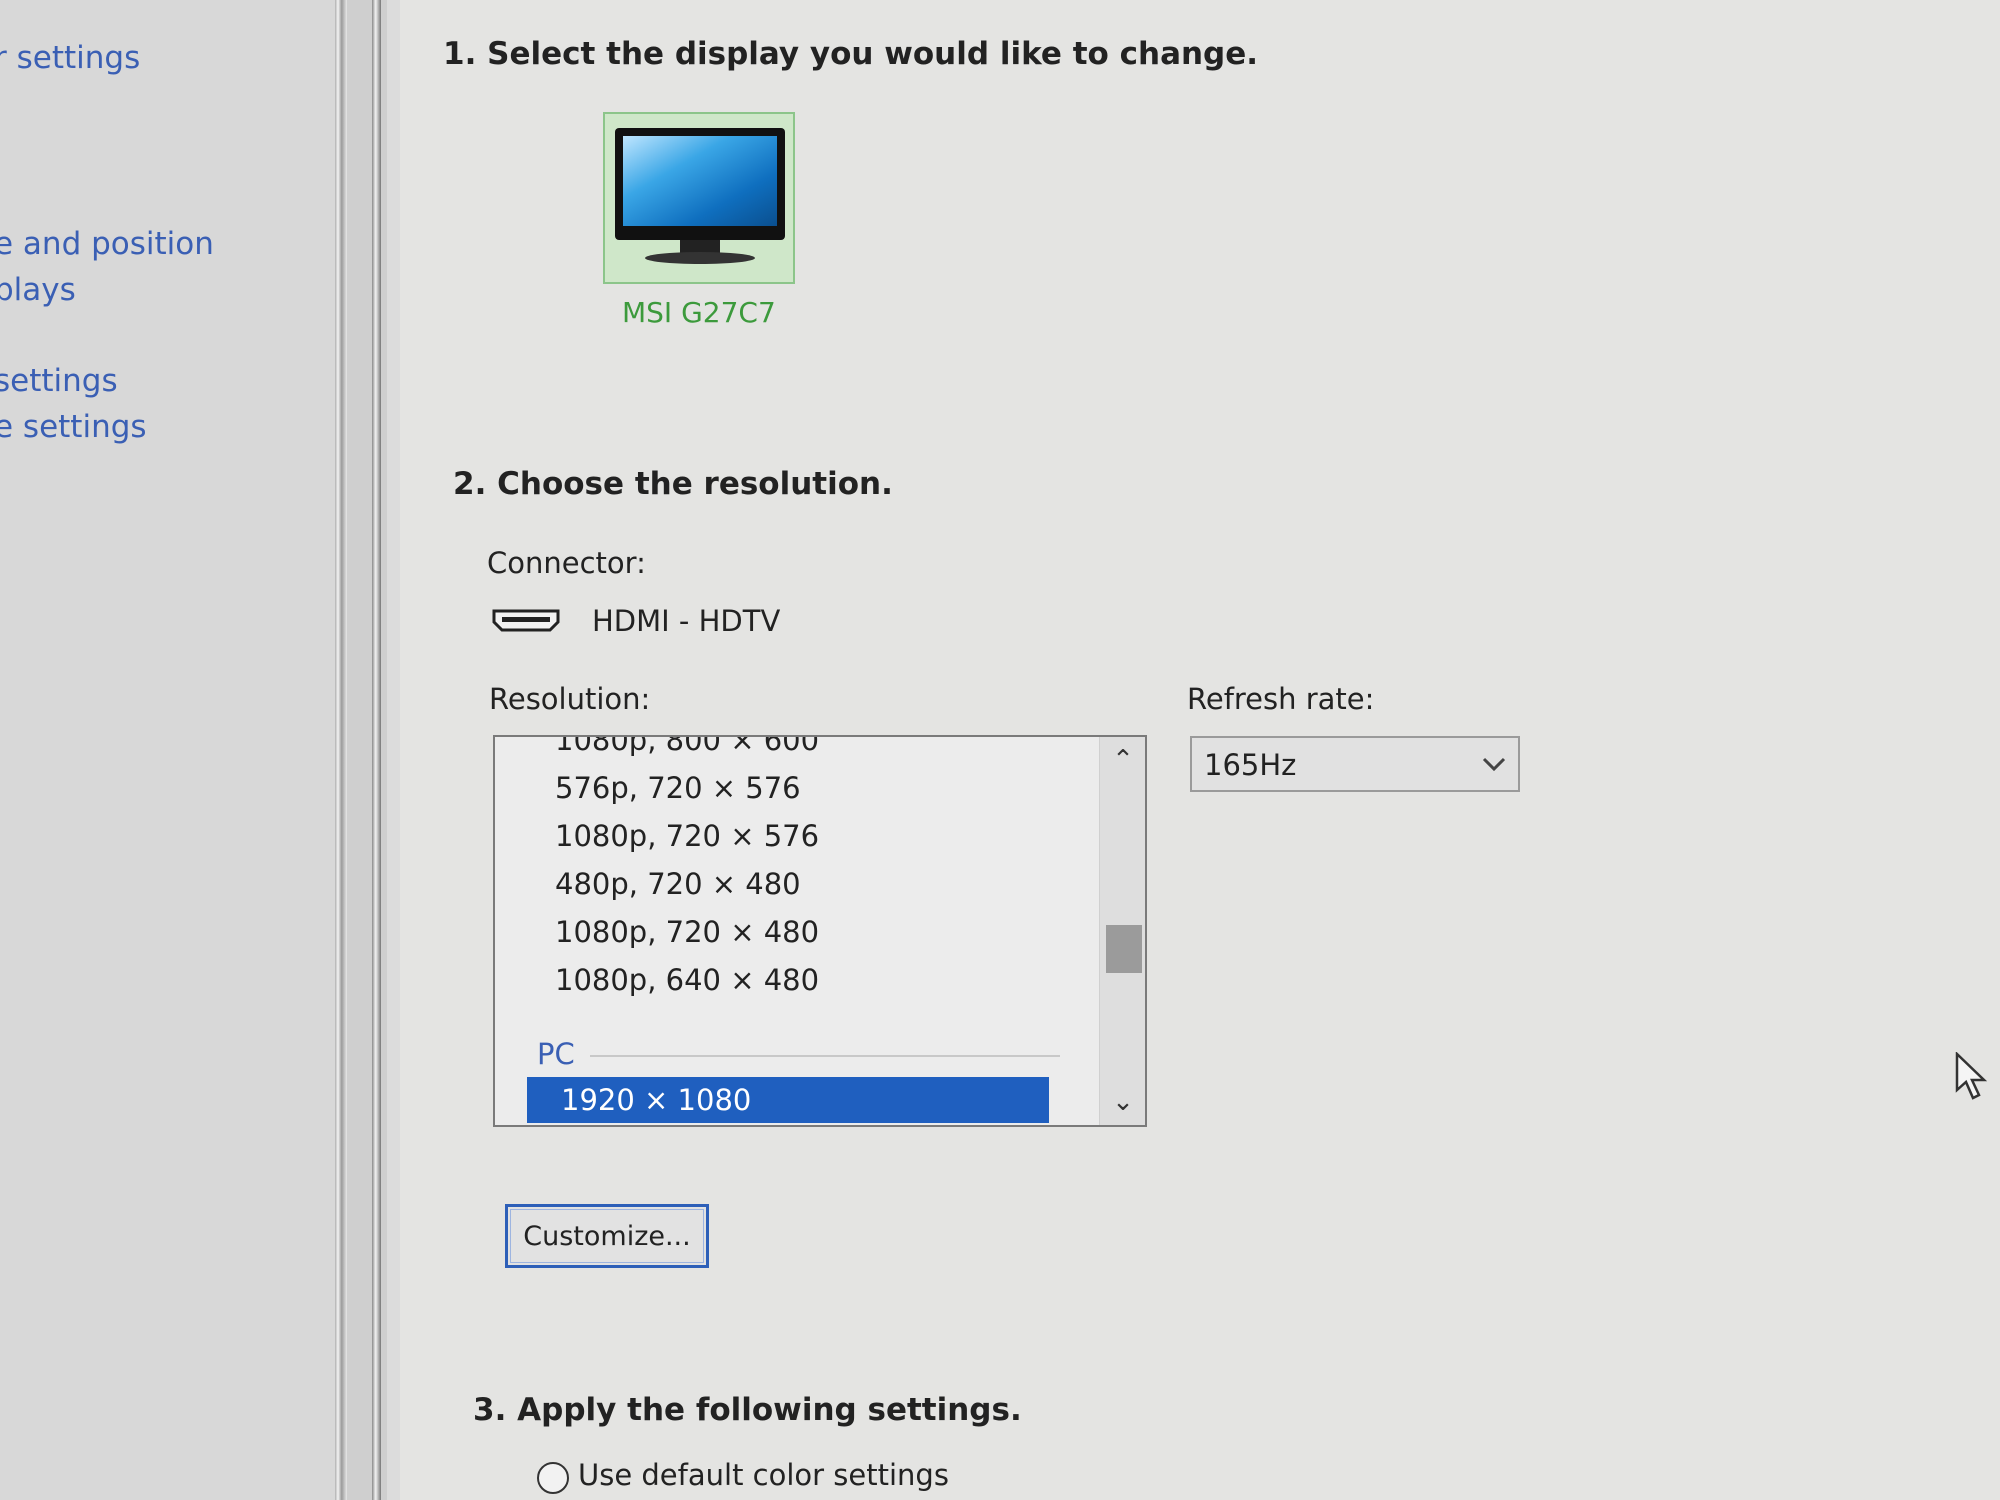  Describe the element at coordinates (570, 699) in the screenshot. I see `resolution-label: Resolution:` at that location.